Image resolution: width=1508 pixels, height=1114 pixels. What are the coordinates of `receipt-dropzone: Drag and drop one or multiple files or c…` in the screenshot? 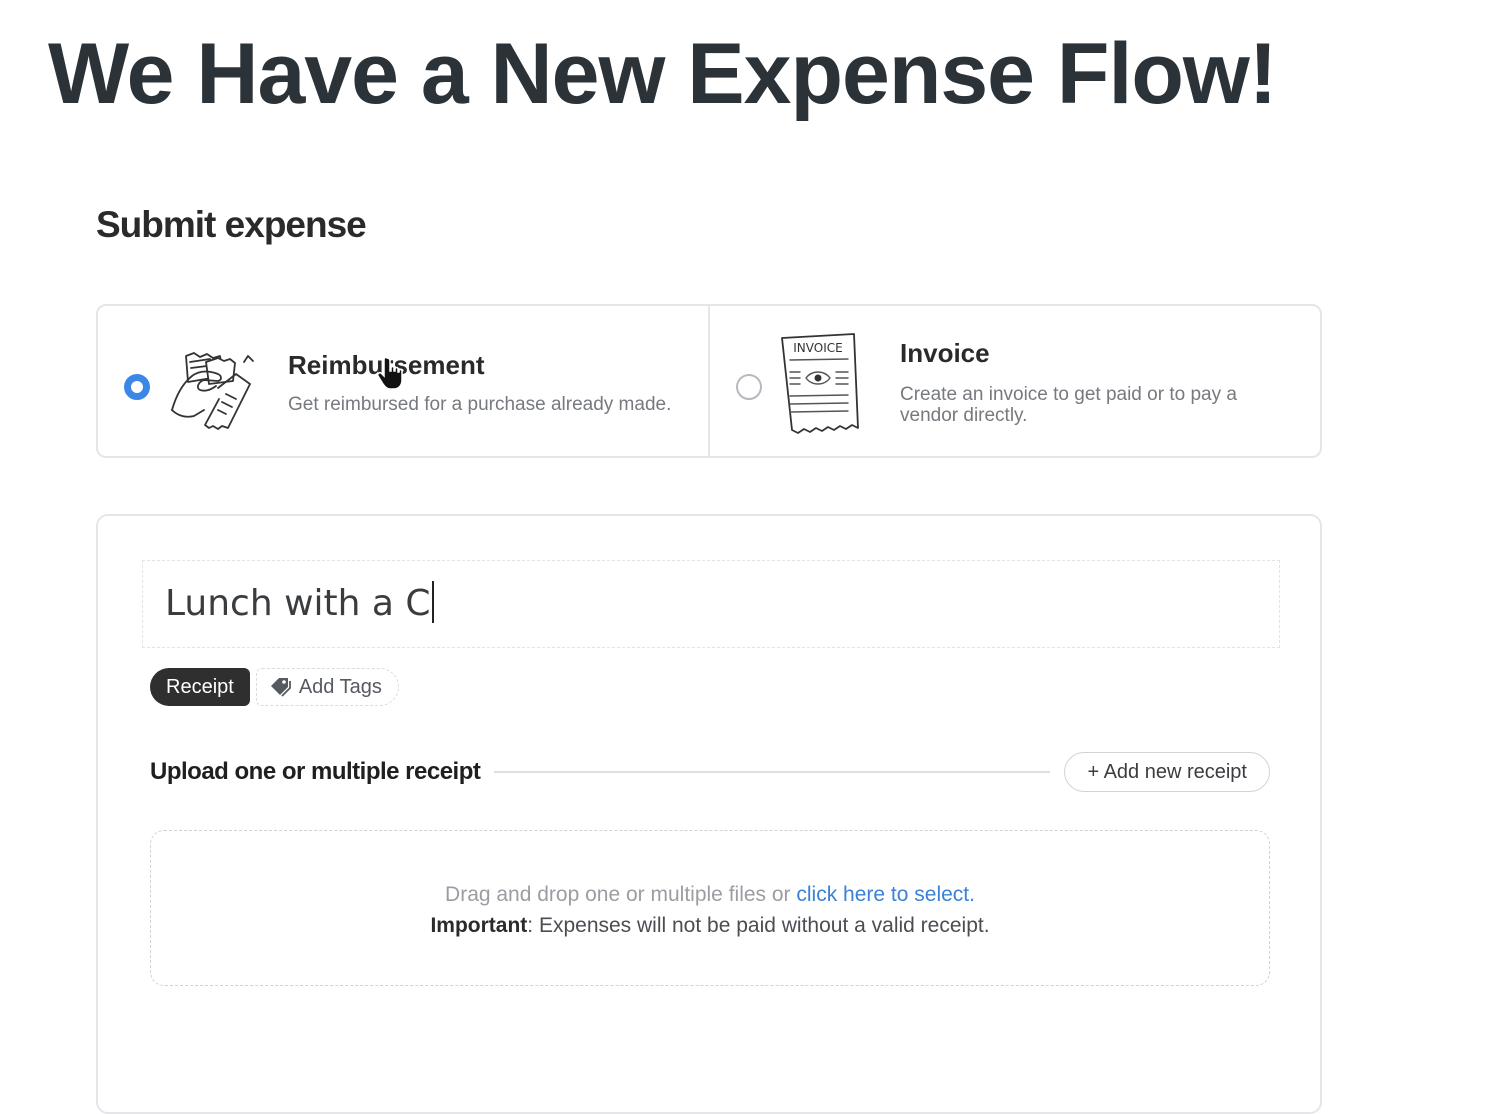 It's located at (710, 908).